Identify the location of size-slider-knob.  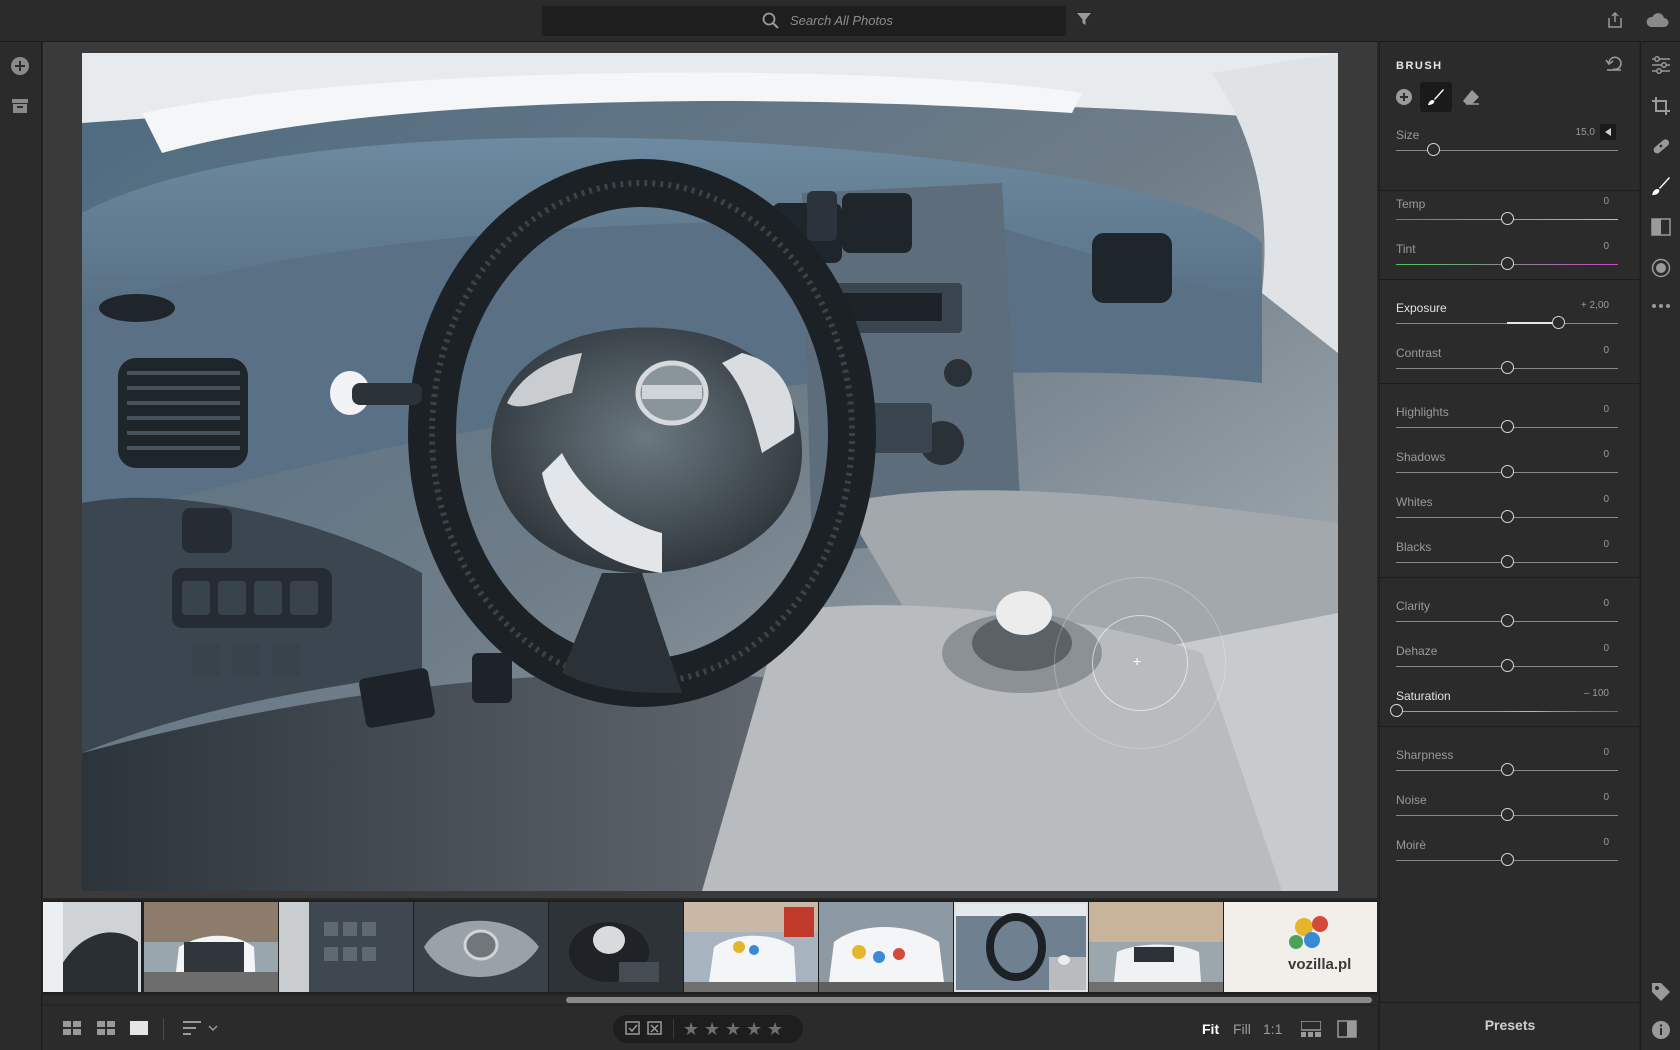
(1434, 149).